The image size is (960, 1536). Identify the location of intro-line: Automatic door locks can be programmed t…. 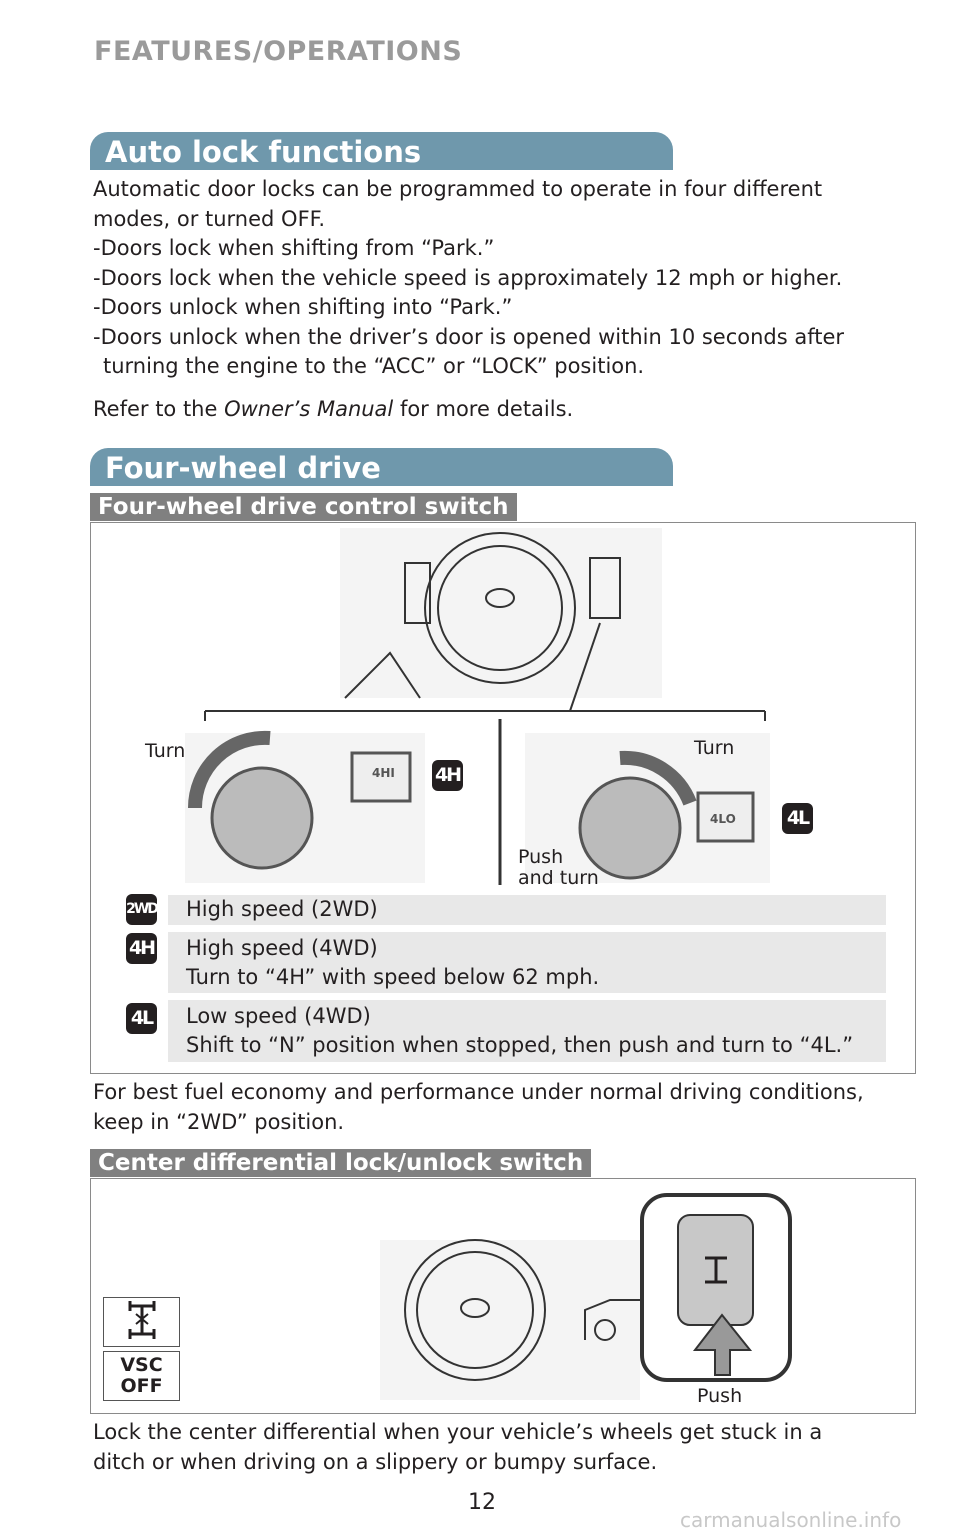
(458, 189).